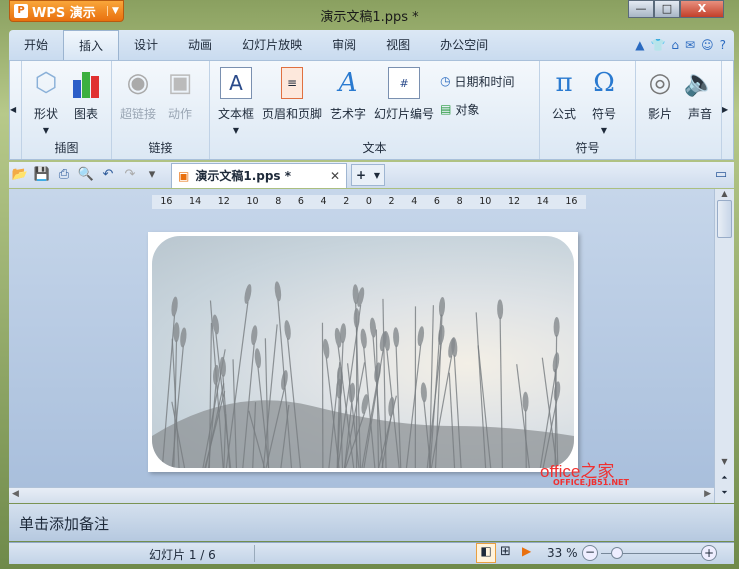 The image size is (739, 569). What do you see at coordinates (707, 45) in the screenshot?
I see `user-icon: ☺` at bounding box center [707, 45].